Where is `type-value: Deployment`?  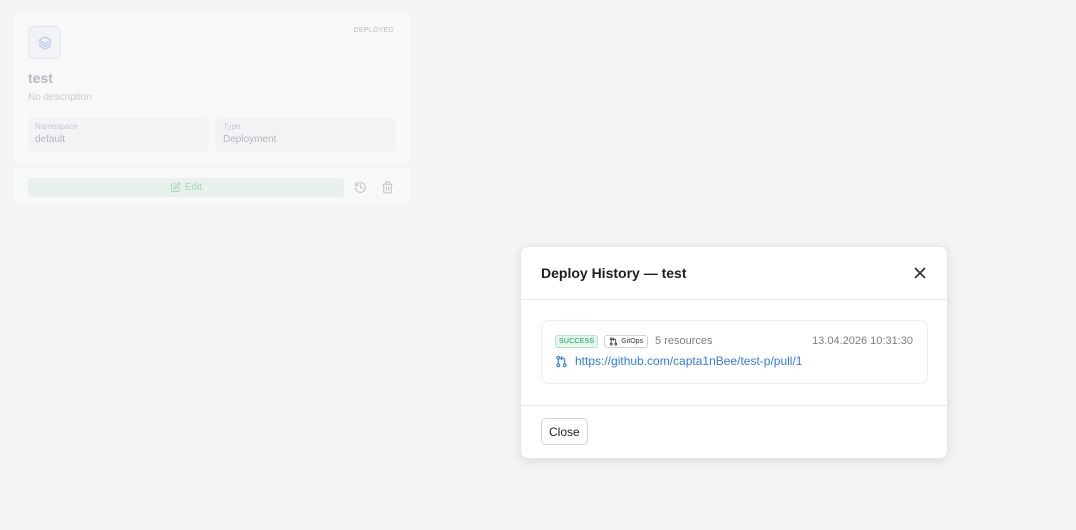 type-value: Deployment is located at coordinates (250, 139).